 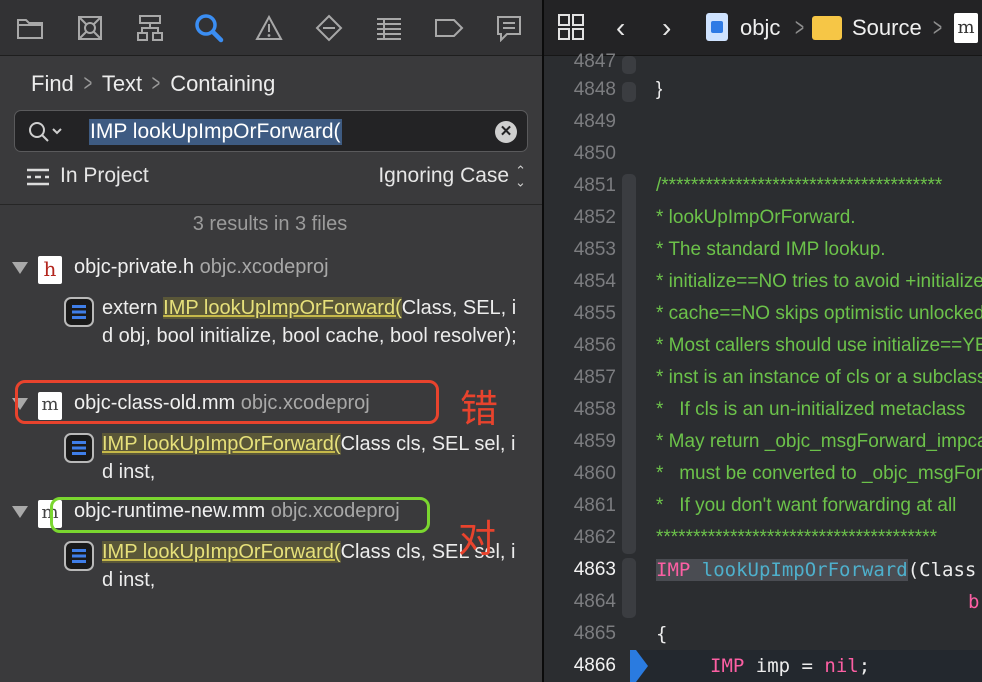 I want to click on source-control-icon, so click(x=90, y=28).